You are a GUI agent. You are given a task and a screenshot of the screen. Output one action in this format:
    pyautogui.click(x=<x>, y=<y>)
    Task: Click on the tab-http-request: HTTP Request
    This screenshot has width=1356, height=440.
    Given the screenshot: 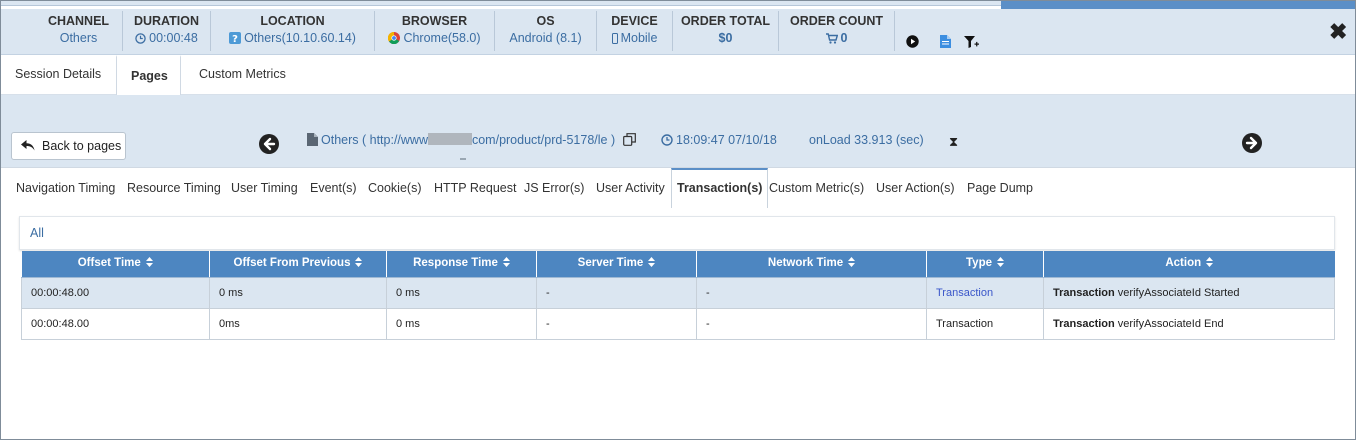 What is the action you would take?
    pyautogui.click(x=475, y=188)
    